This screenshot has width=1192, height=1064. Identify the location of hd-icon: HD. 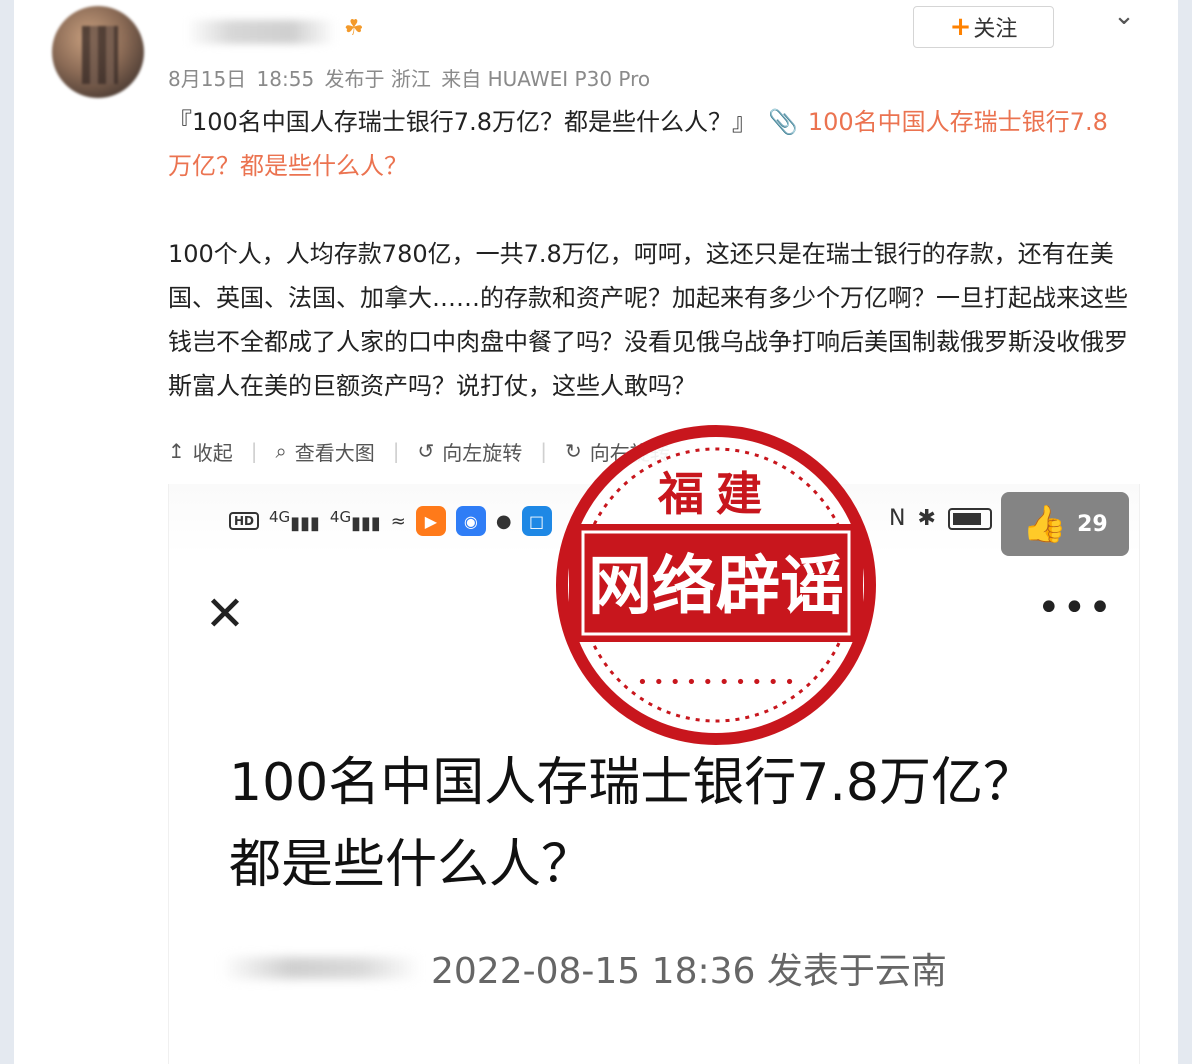
(244, 521).